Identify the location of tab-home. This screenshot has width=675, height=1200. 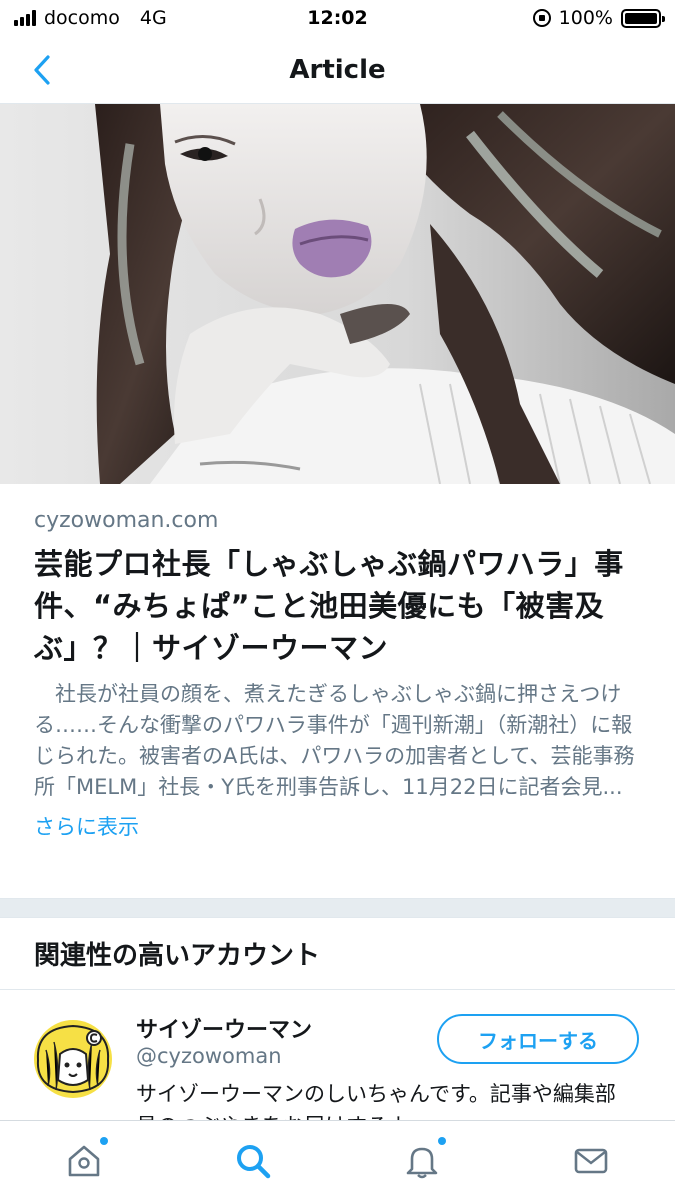
(84, 1161).